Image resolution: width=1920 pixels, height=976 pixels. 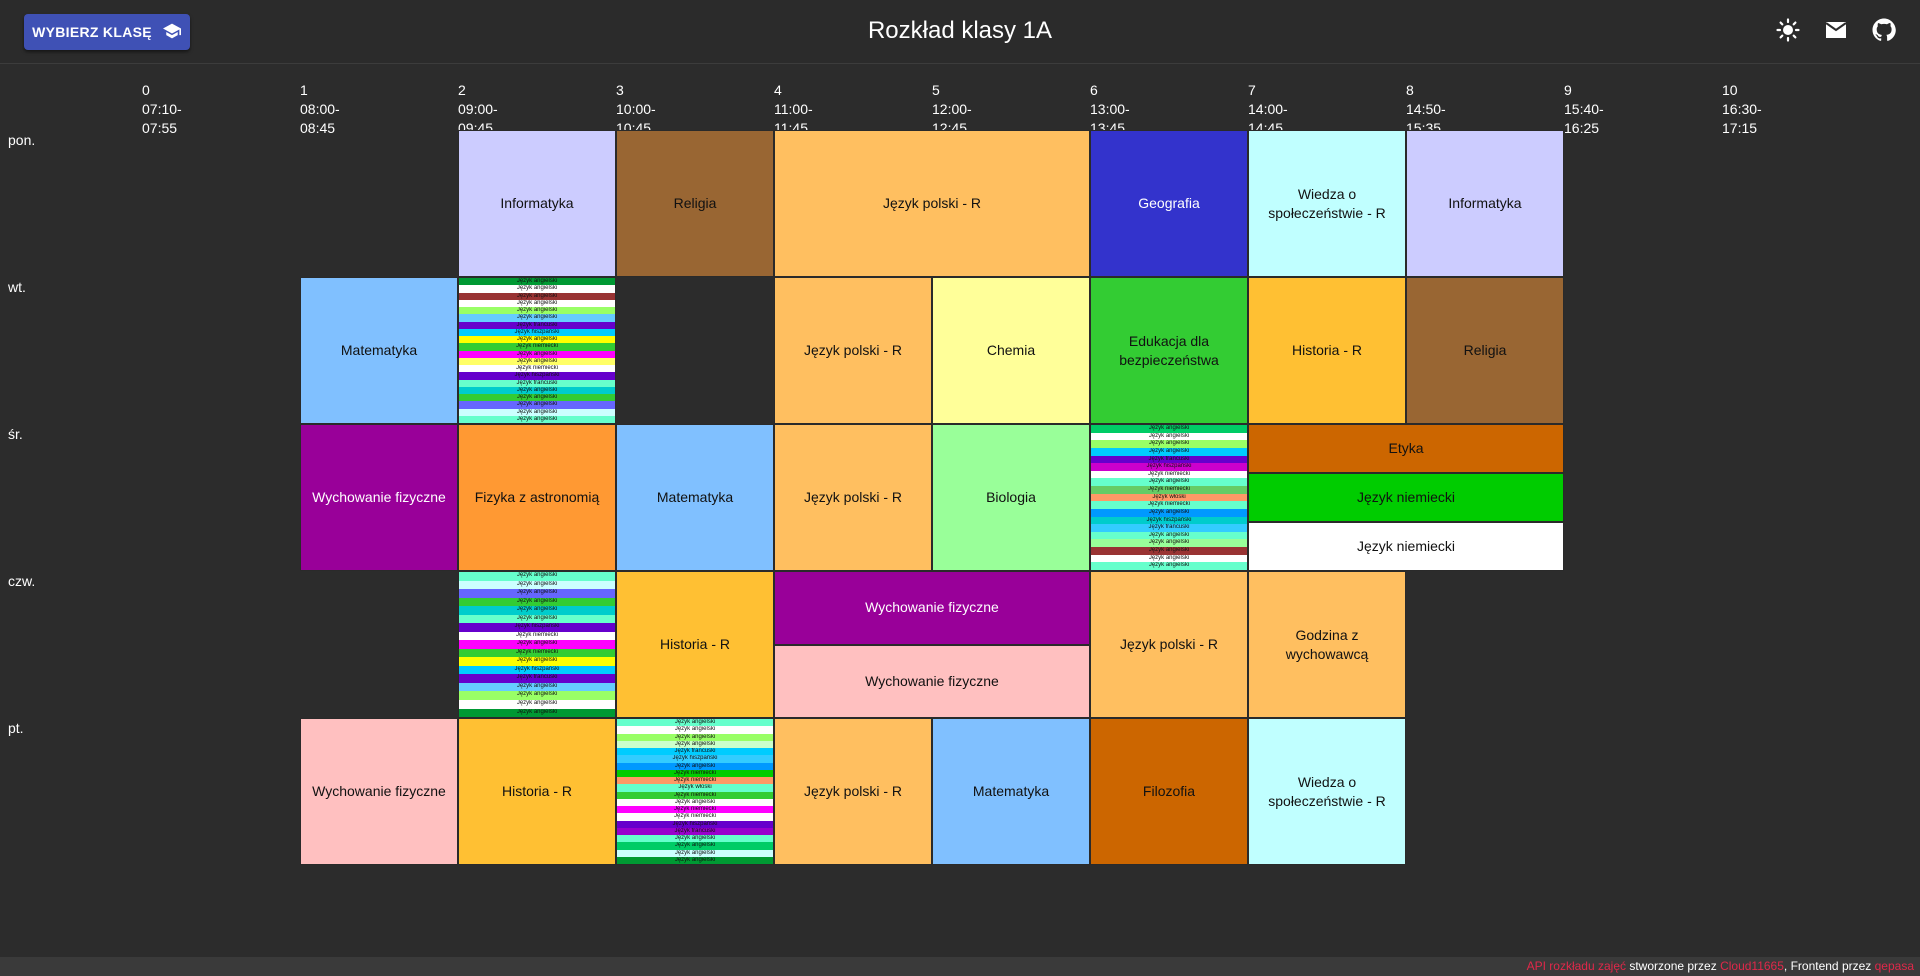 What do you see at coordinates (1836, 30) in the screenshot?
I see `mail-icon` at bounding box center [1836, 30].